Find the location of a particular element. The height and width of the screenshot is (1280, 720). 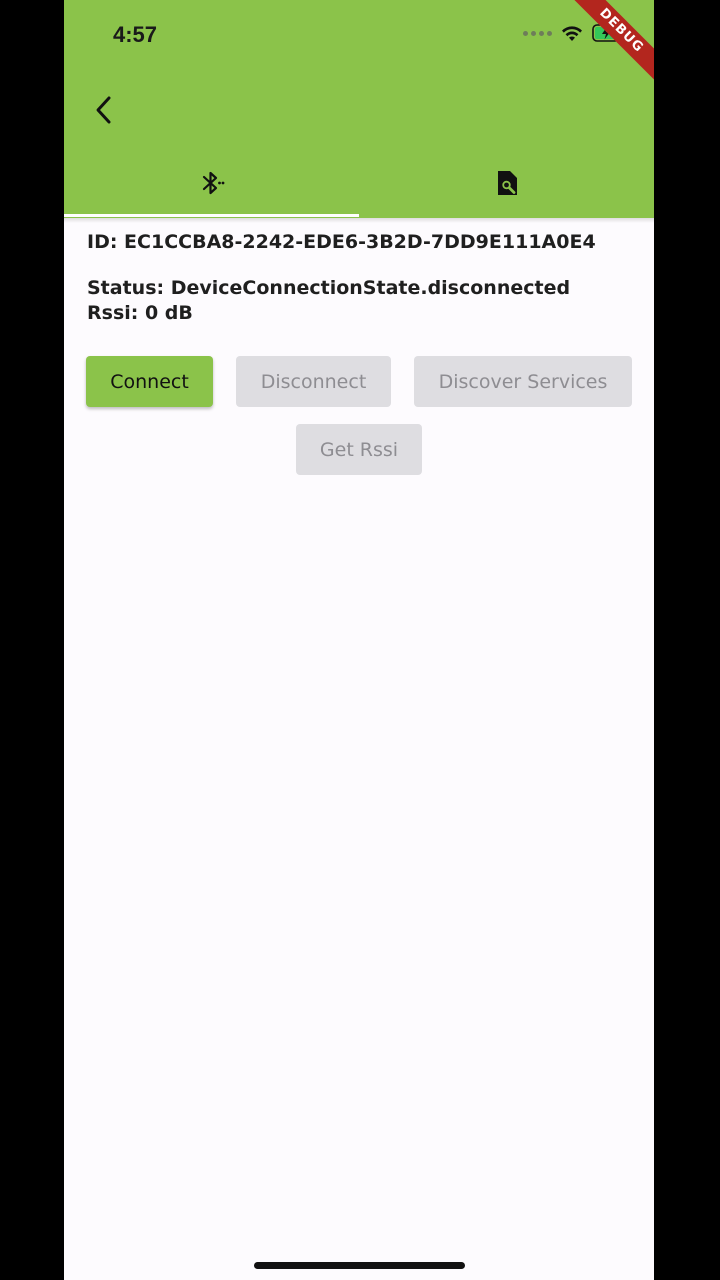

back-button is located at coordinates (104, 110).